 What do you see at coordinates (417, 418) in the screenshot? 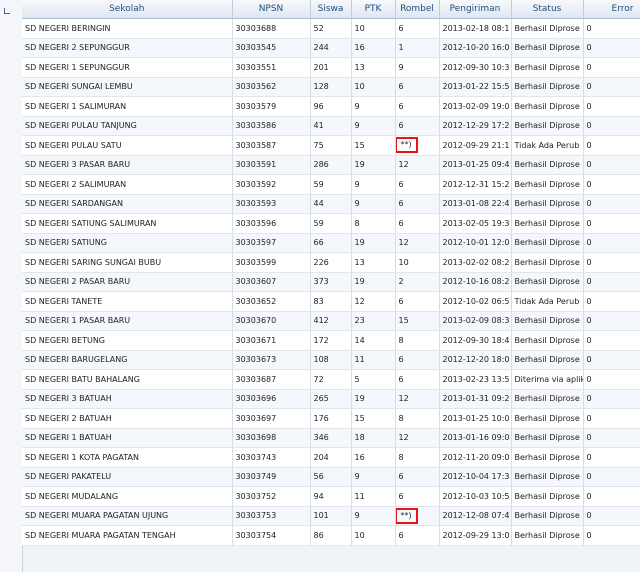
I see `cell-rombel: 8` at bounding box center [417, 418].